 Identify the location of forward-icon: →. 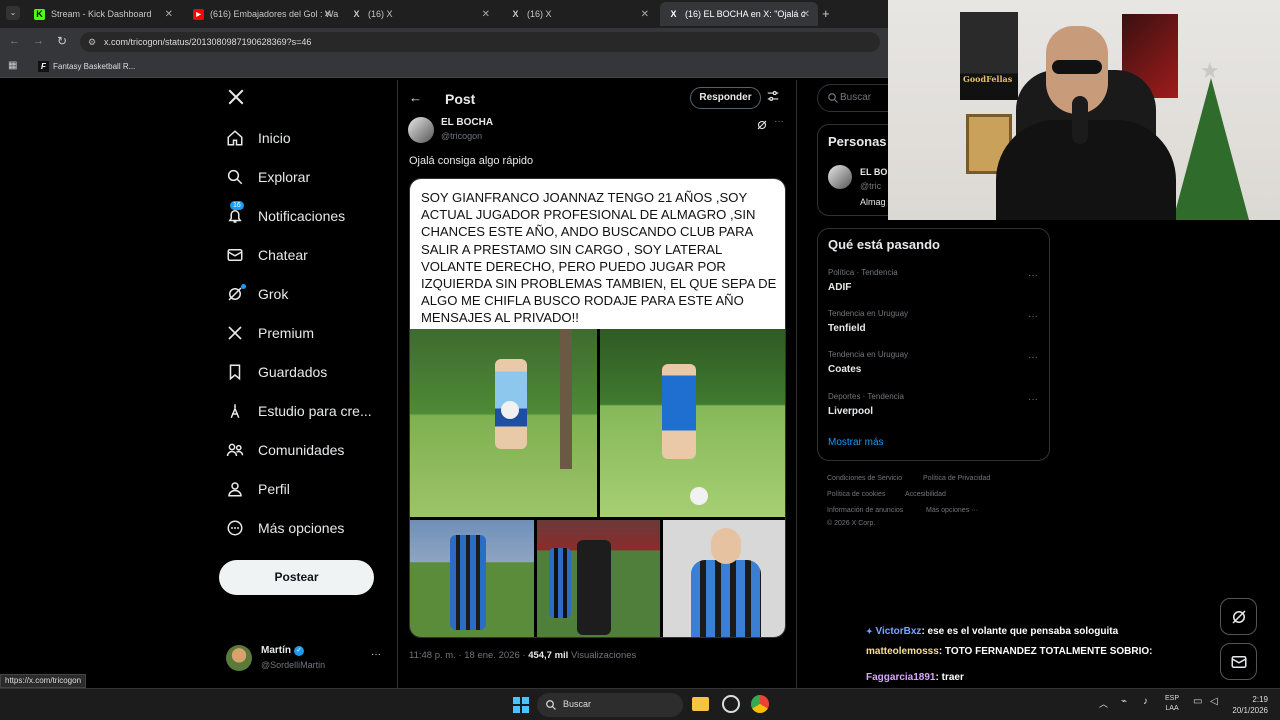
(38, 41).